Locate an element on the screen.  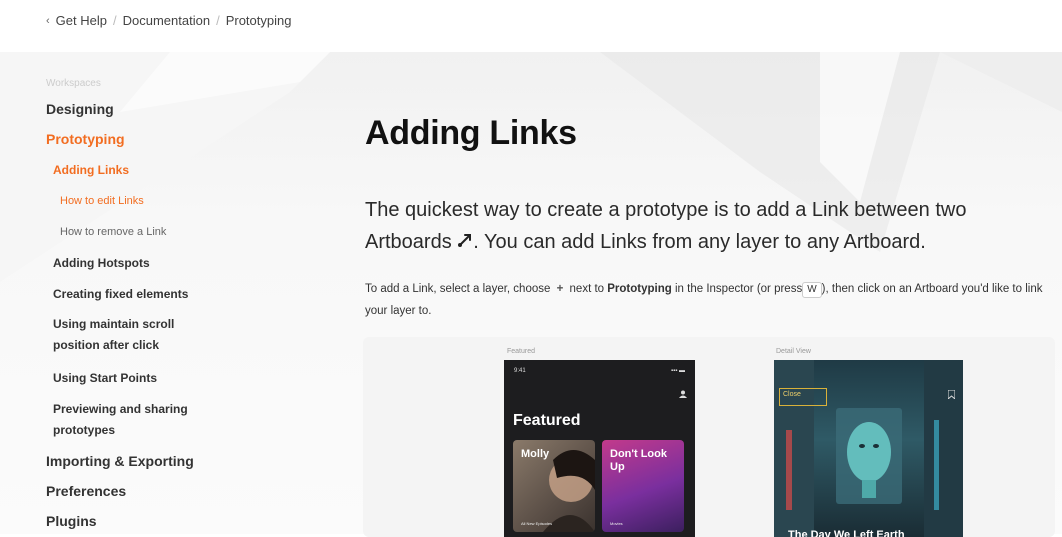
detail-title: The Day We Left Earth is located at coordinates (846, 533).